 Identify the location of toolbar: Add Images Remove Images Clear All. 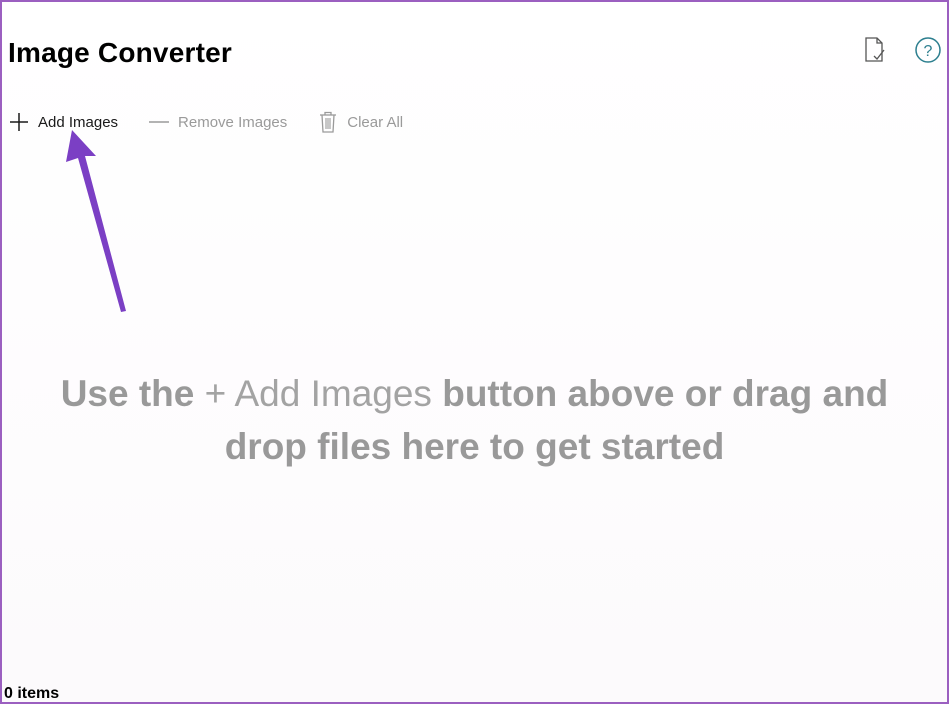
(205, 122).